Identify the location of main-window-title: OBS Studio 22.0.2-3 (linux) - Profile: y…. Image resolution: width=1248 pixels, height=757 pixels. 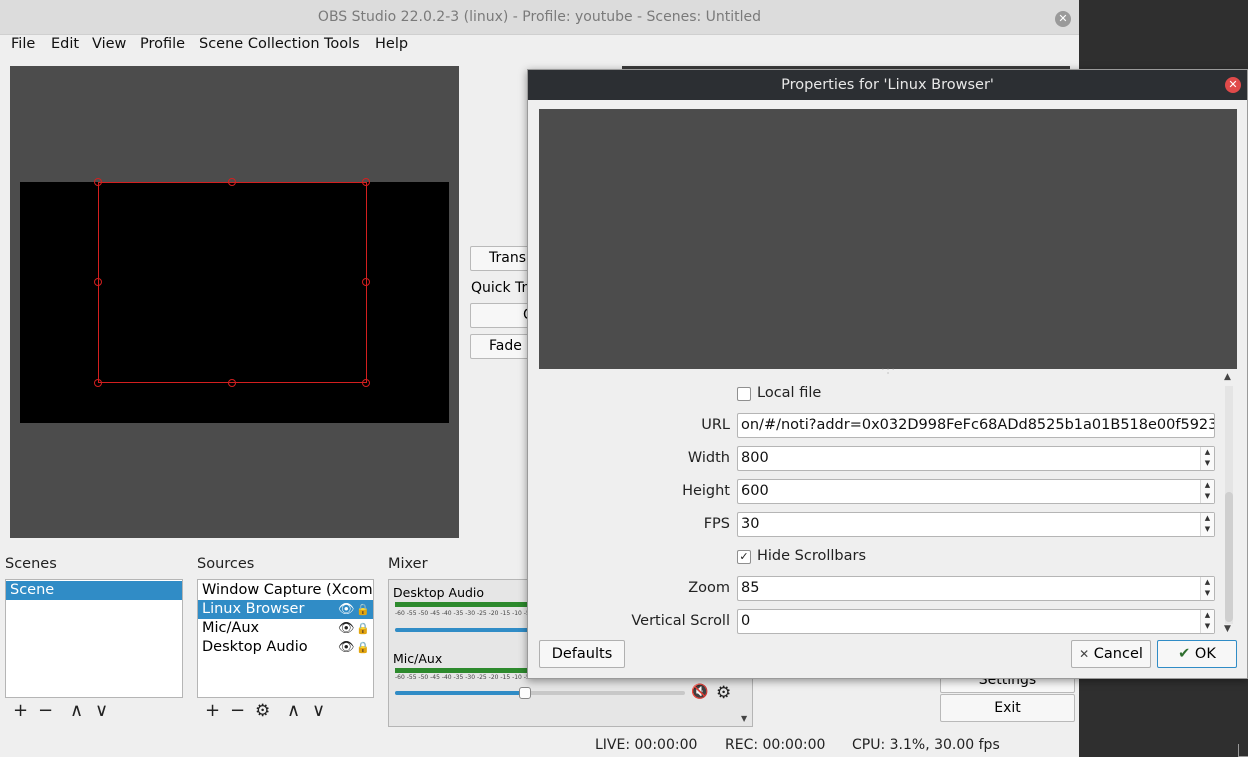
(539, 17).